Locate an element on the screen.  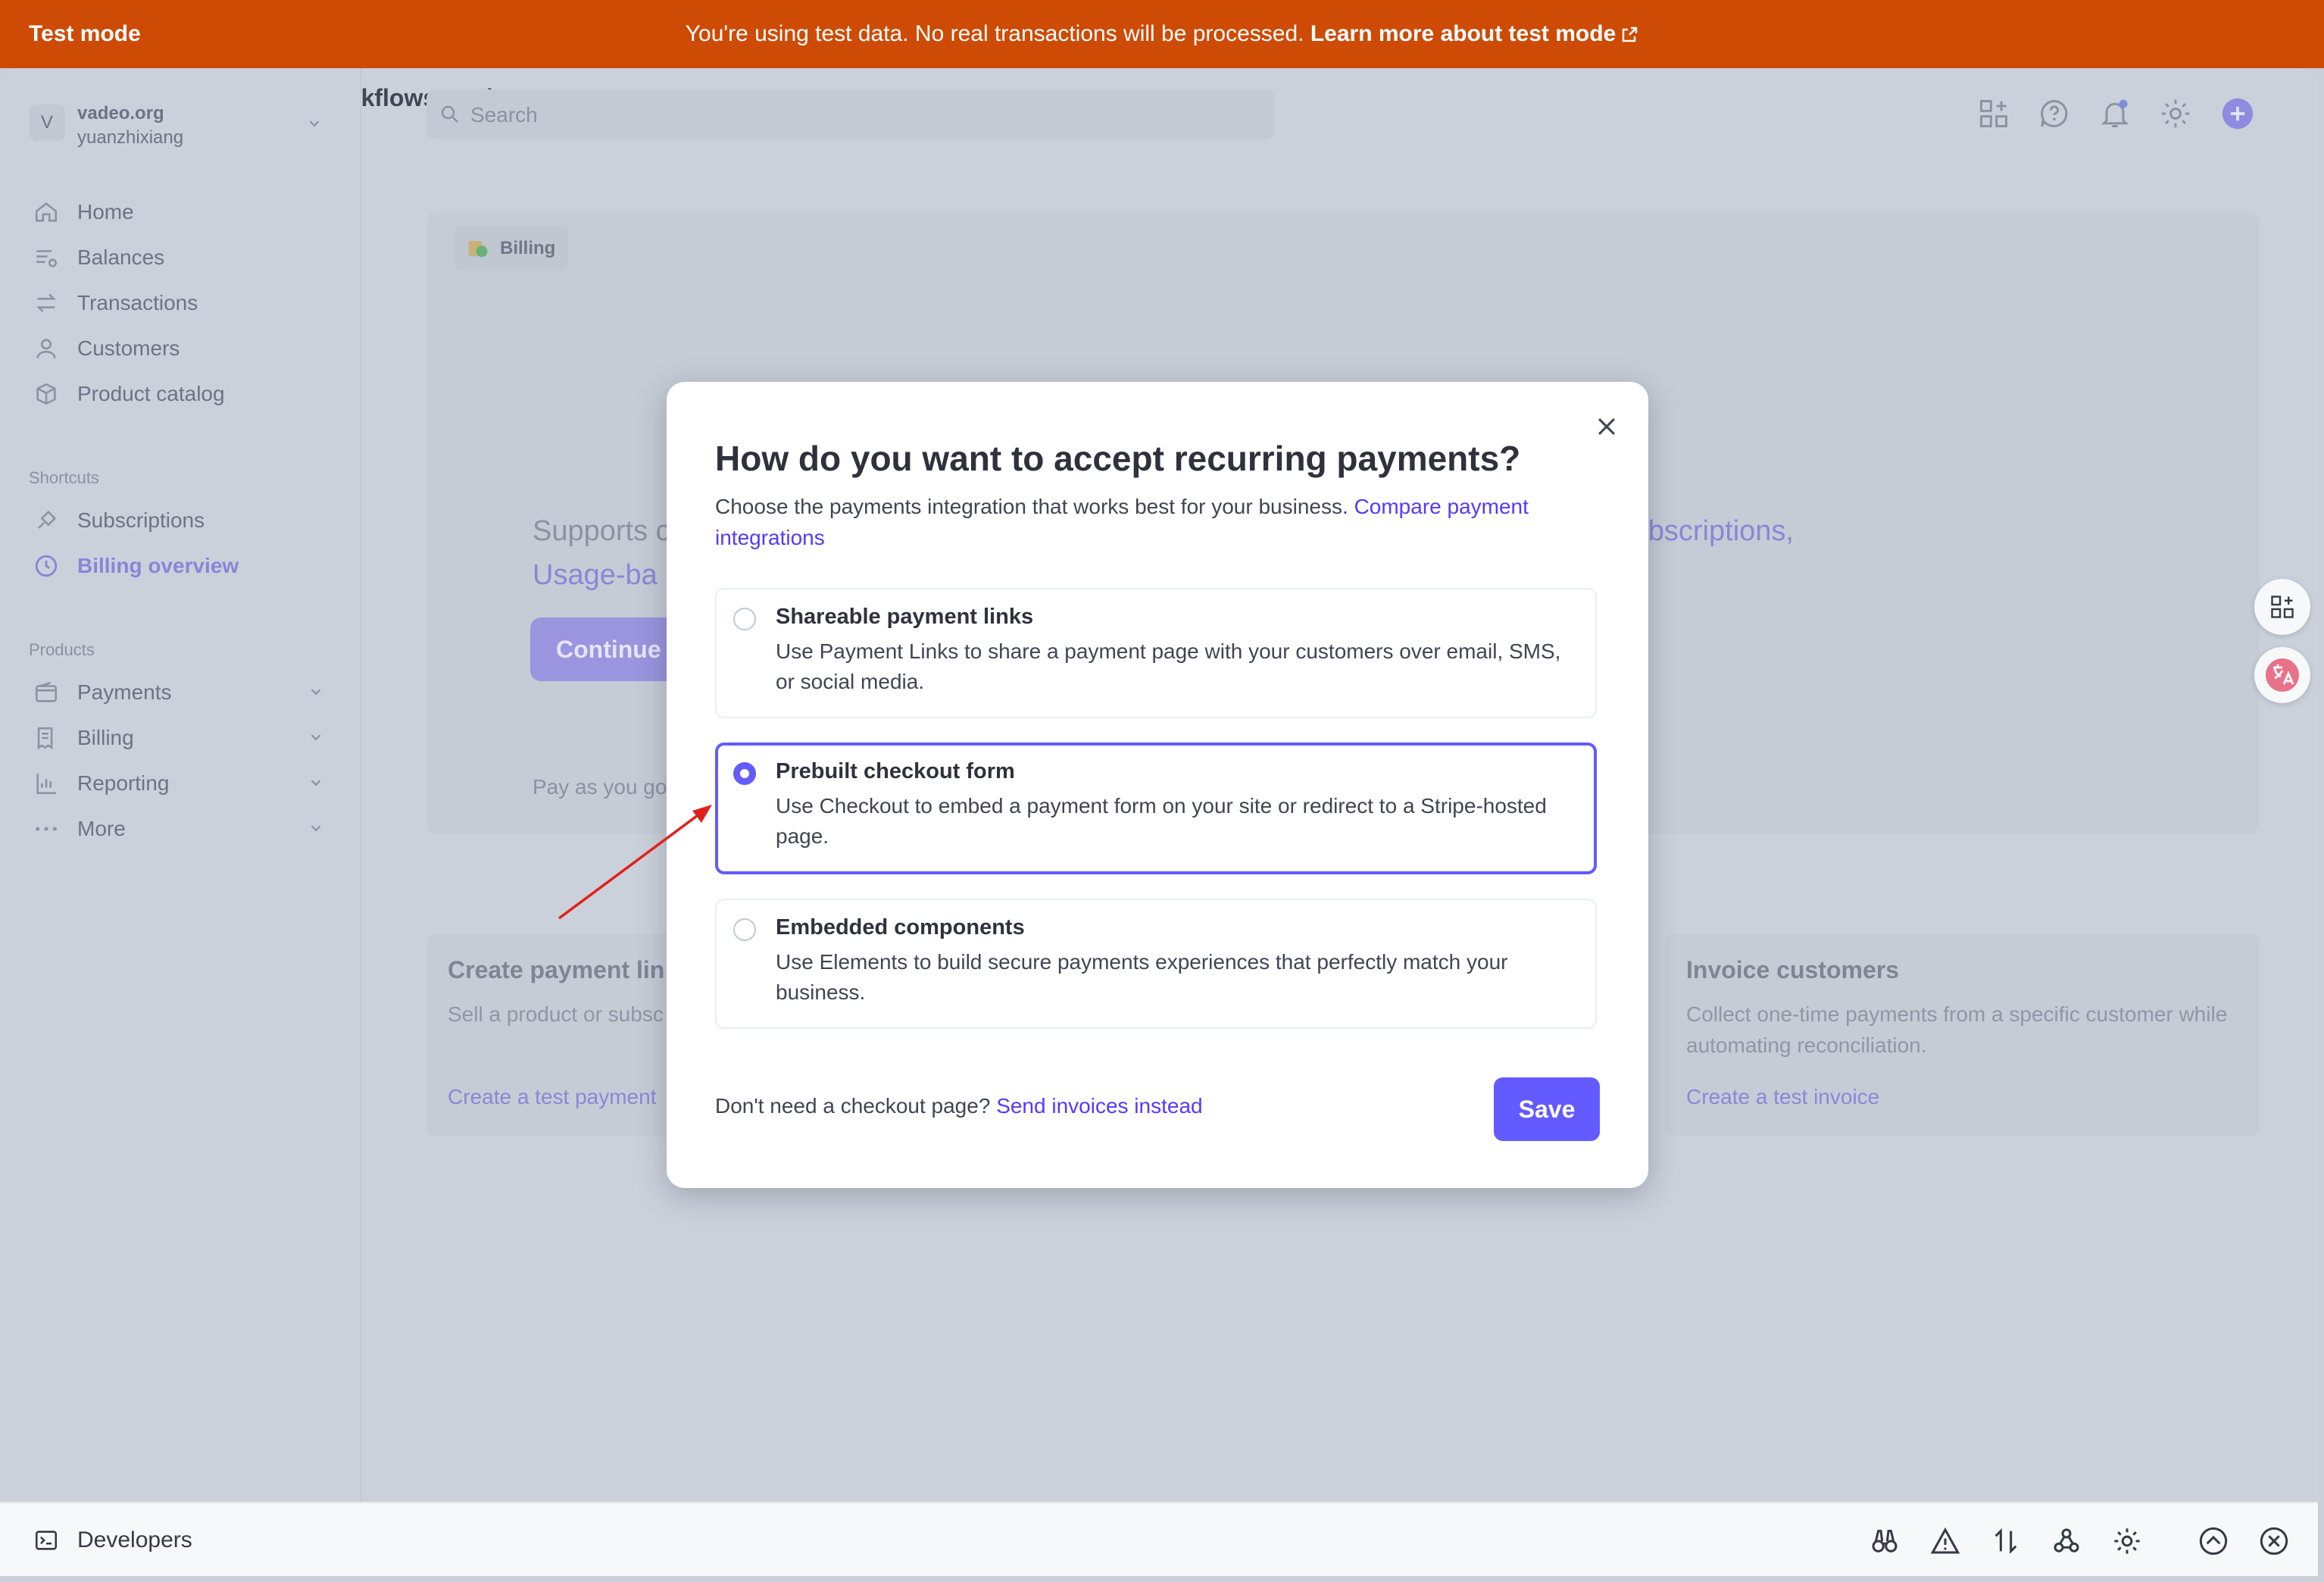
gear-icon is located at coordinates (2127, 1541).